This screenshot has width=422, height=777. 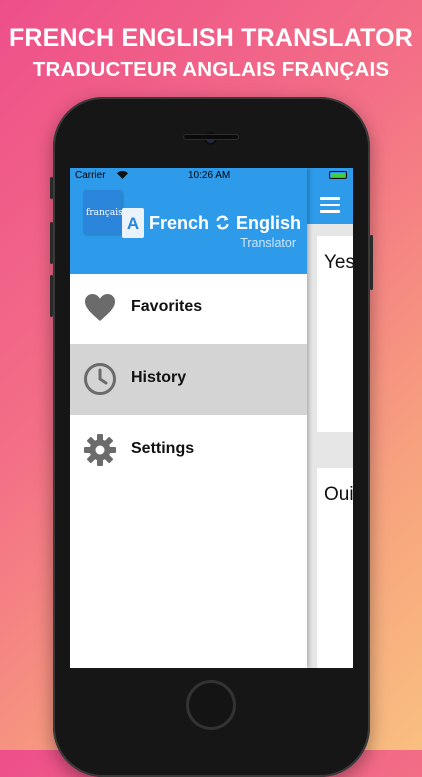 I want to click on mute-switch, so click(x=51, y=188).